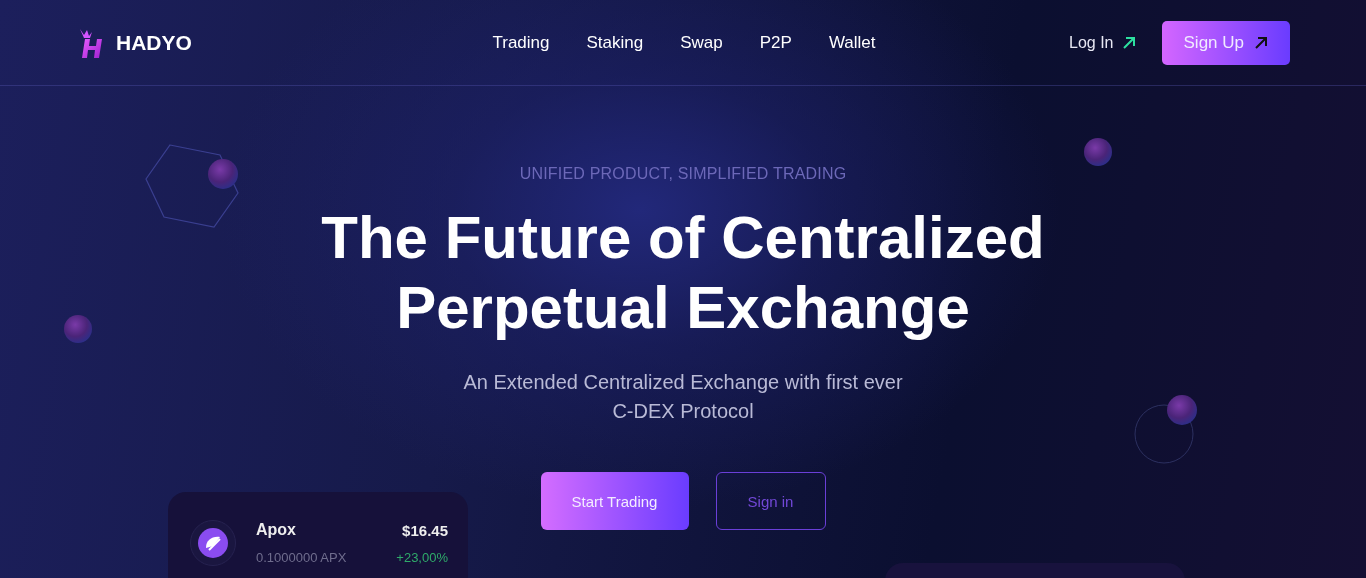  What do you see at coordinates (701, 42) in the screenshot?
I see `nav-link: Swap` at bounding box center [701, 42].